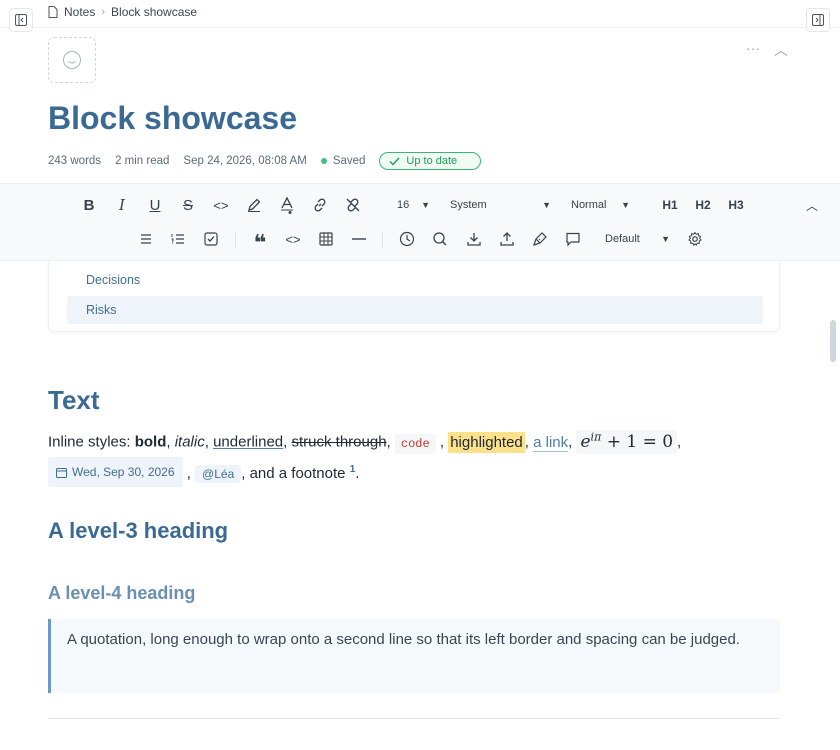 The image size is (840, 750). I want to click on more-options-icon: ···, so click(753, 50).